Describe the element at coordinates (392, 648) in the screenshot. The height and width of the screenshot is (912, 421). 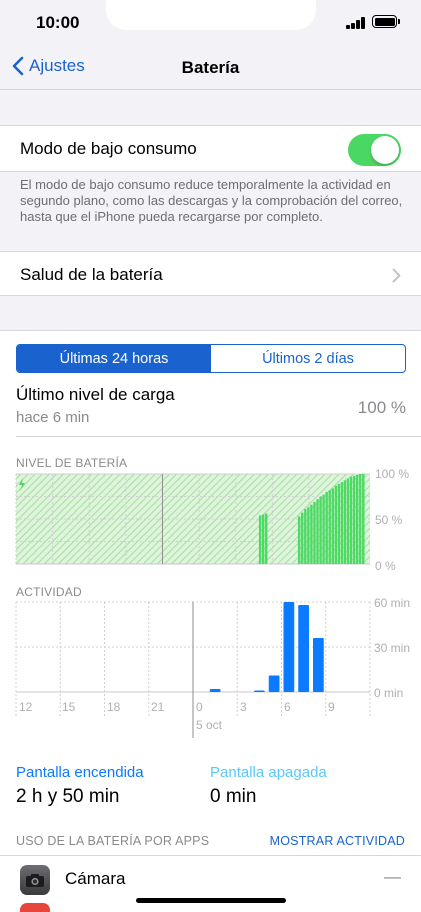
I see `activity-tick-30: 30 min` at that location.